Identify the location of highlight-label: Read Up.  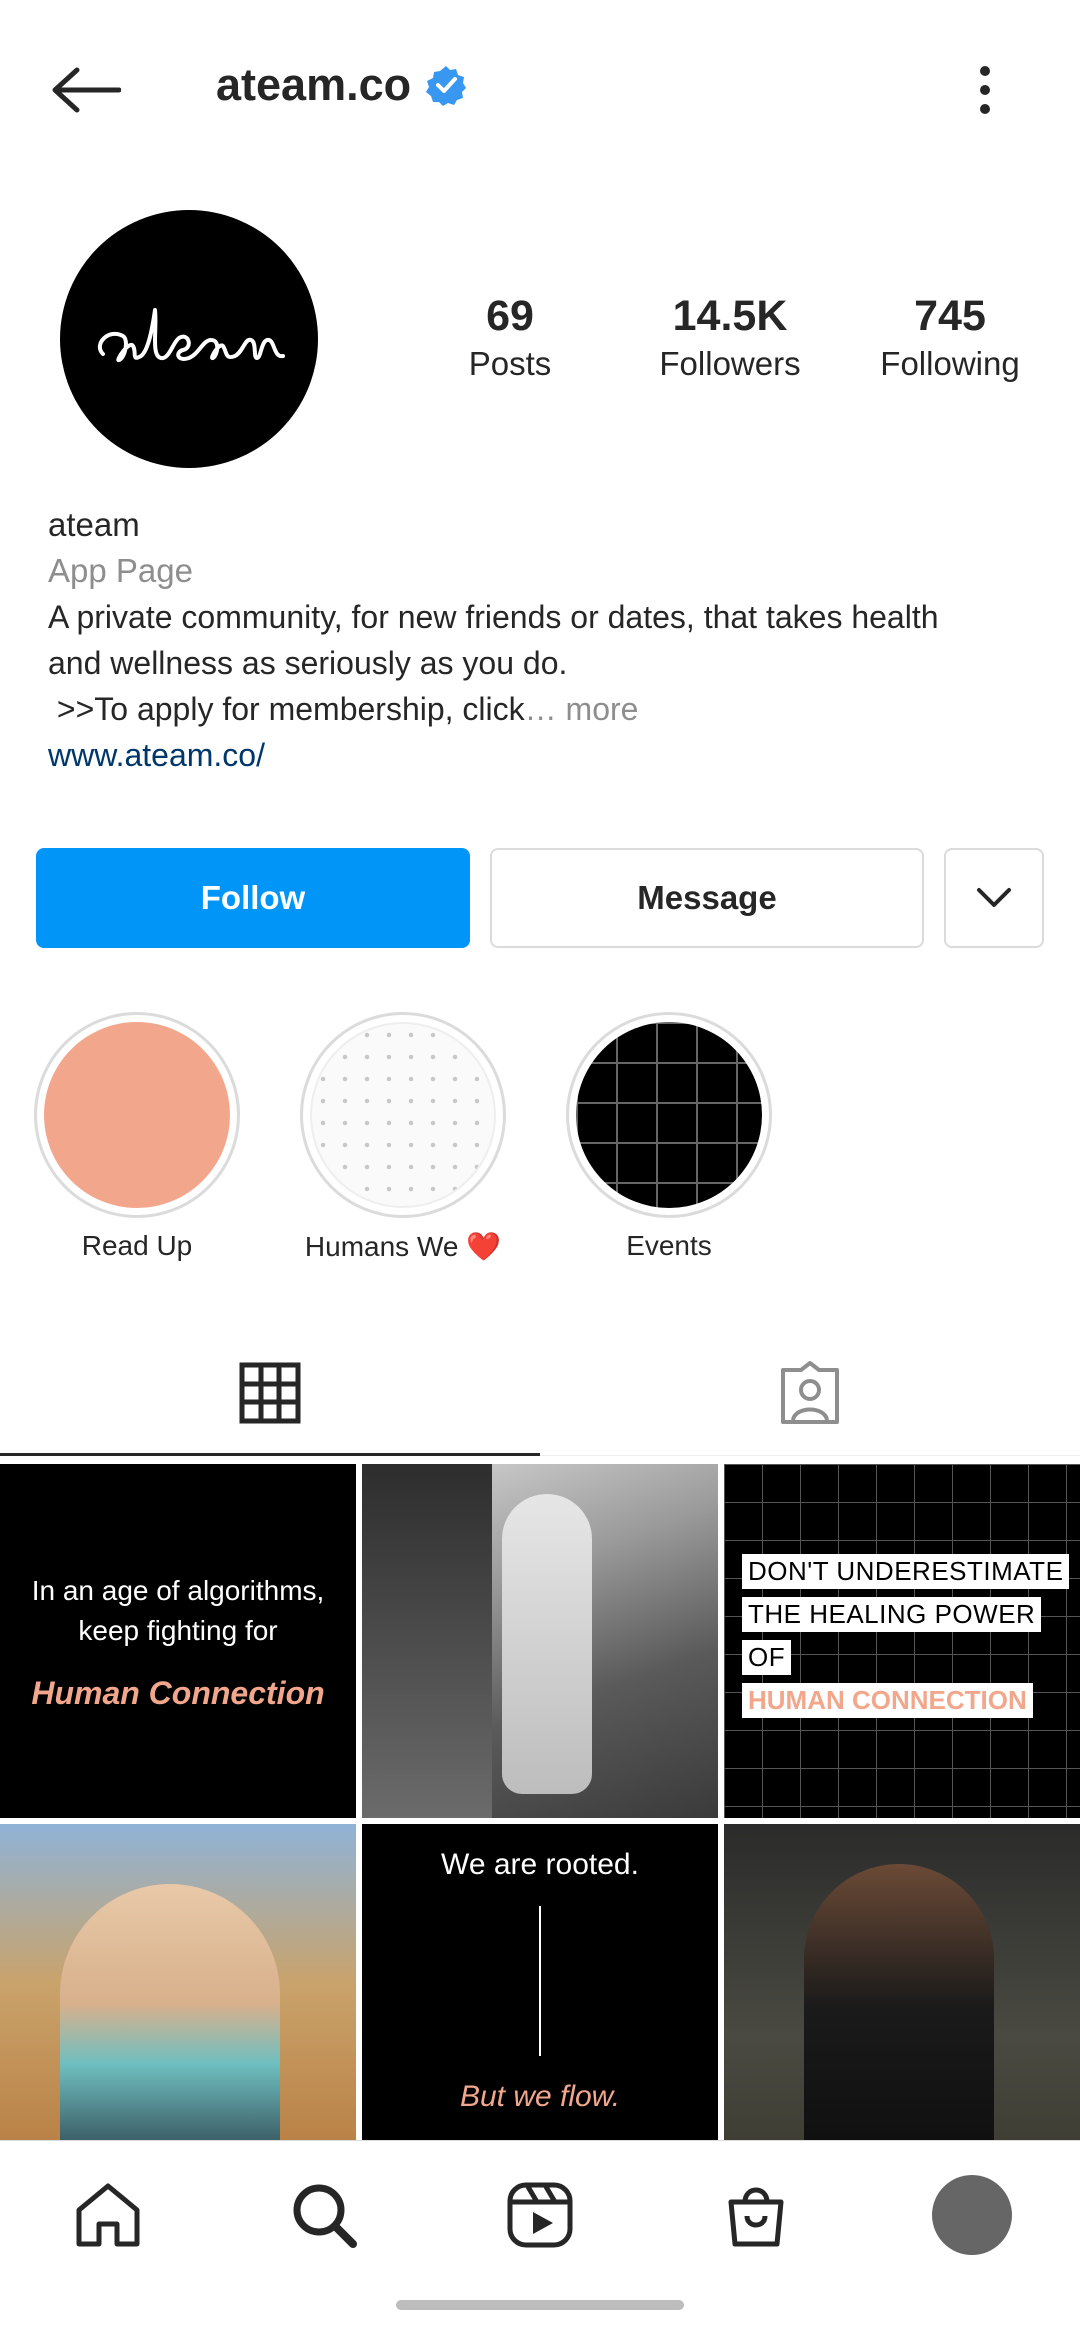
(137, 1245).